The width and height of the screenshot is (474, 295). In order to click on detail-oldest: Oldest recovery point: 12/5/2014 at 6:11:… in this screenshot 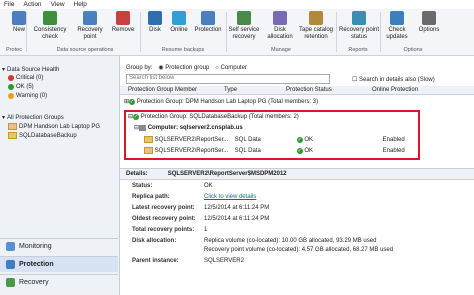, I will do `click(201, 219)`.